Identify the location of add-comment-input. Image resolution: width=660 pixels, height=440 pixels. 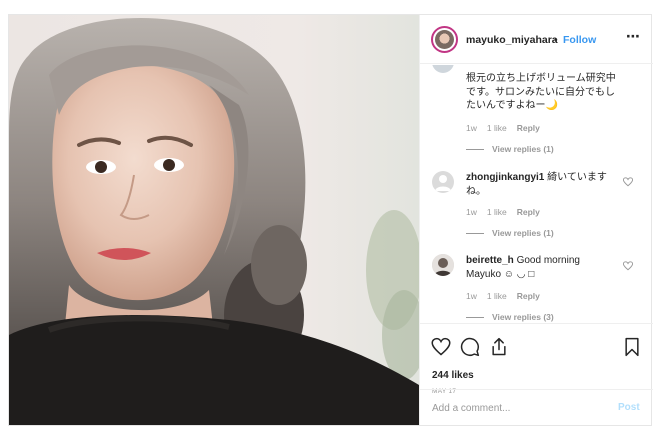
(517, 408).